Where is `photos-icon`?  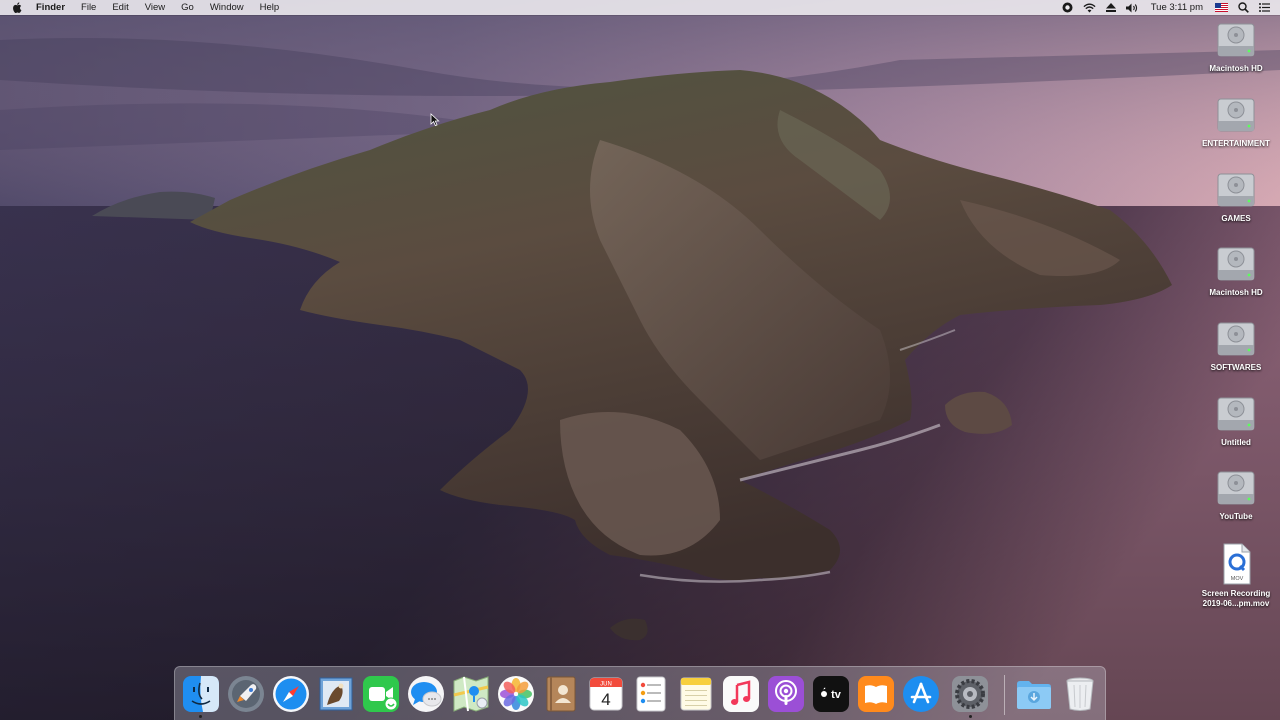
photos-icon is located at coordinates (516, 694).